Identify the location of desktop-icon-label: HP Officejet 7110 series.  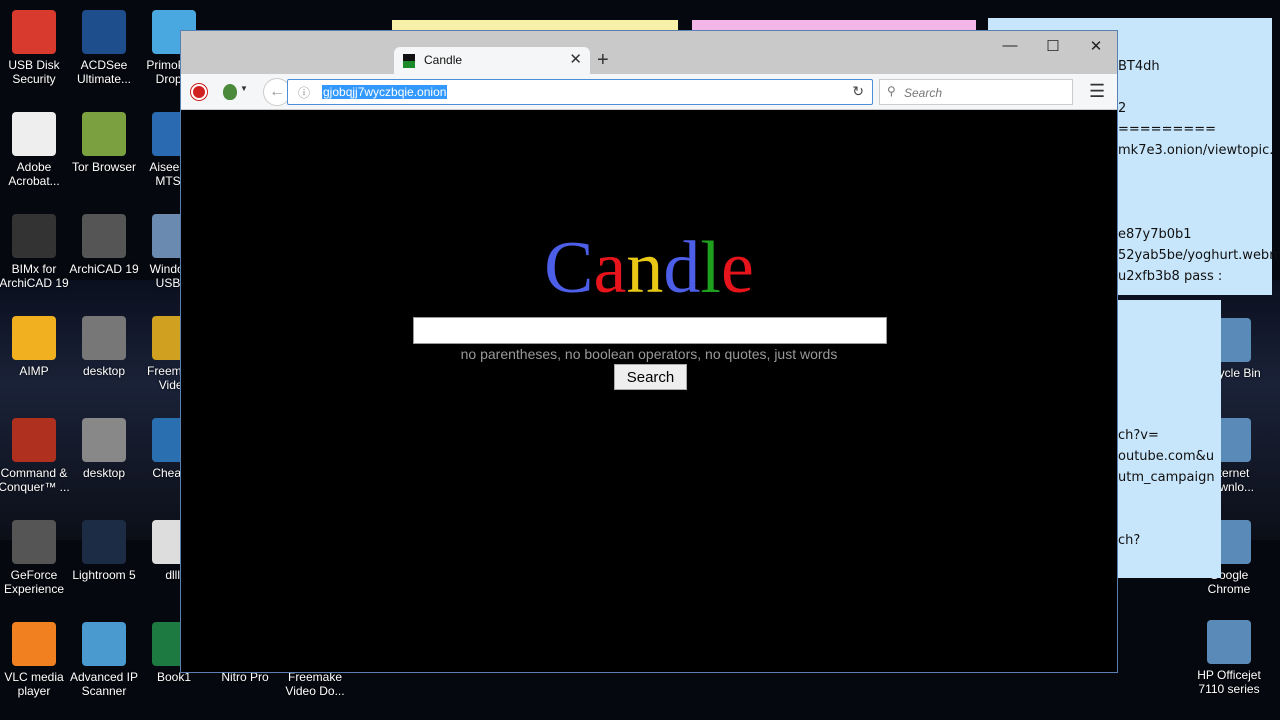
(1229, 682).